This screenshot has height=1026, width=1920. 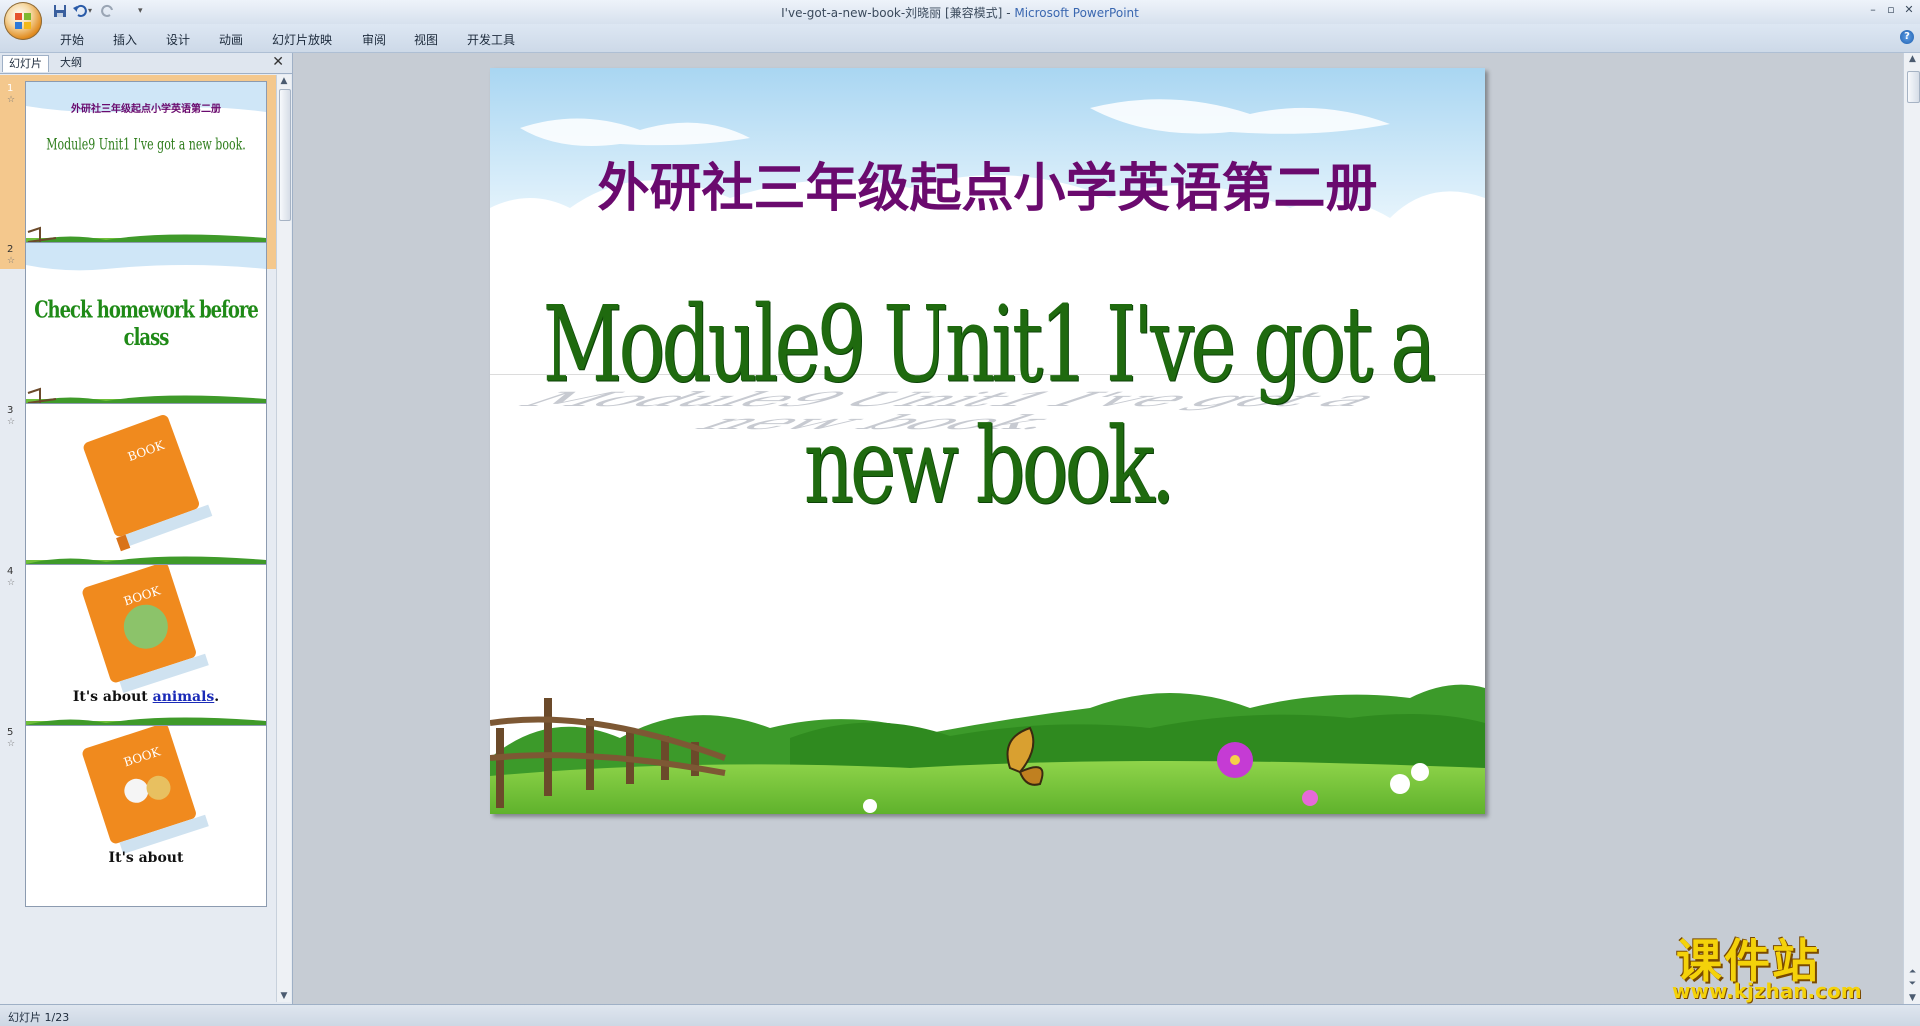 What do you see at coordinates (1912, 972) in the screenshot?
I see `previous-slide-icon: ⏶` at bounding box center [1912, 972].